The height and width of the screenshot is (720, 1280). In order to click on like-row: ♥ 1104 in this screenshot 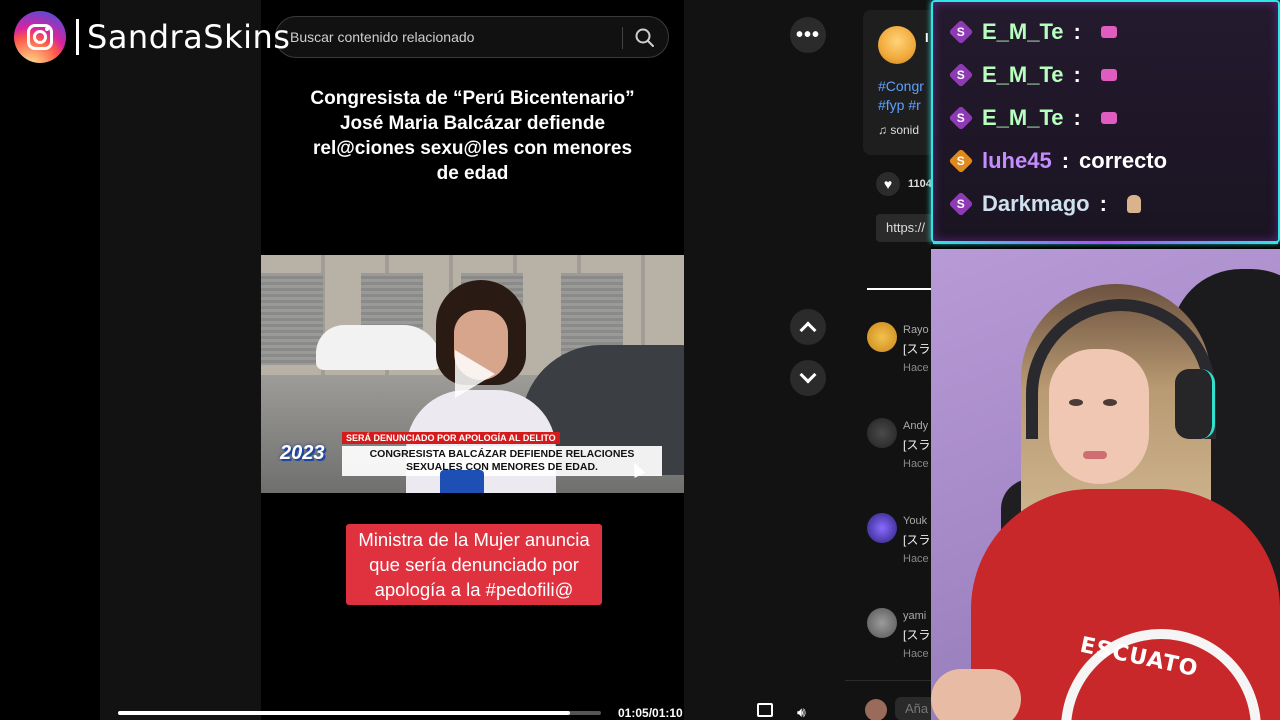, I will do `click(903, 184)`.